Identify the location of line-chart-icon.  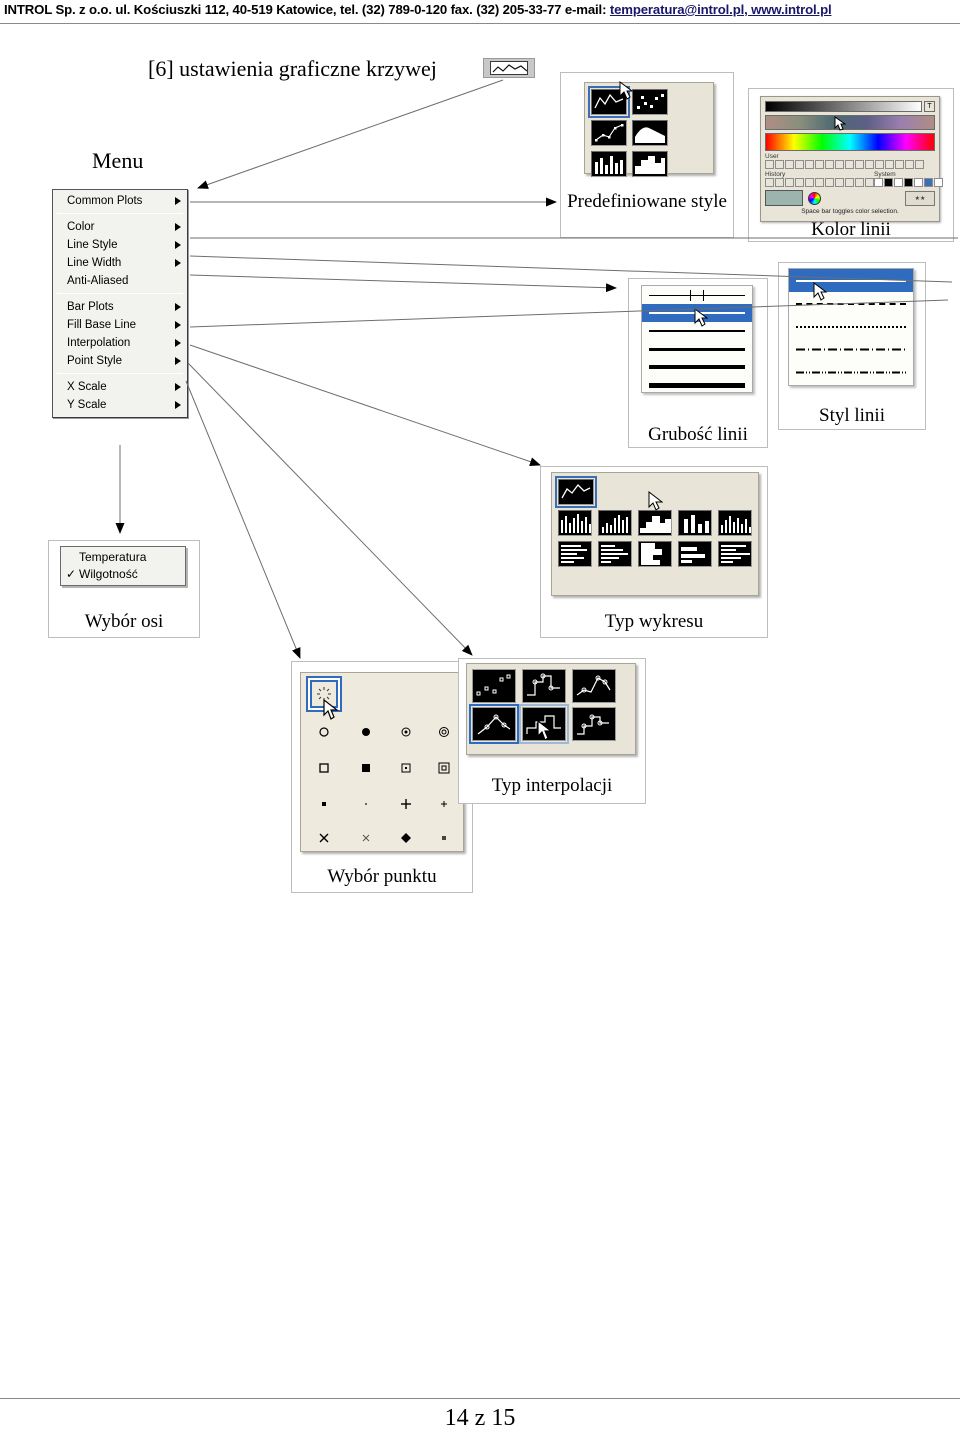
(576, 492).